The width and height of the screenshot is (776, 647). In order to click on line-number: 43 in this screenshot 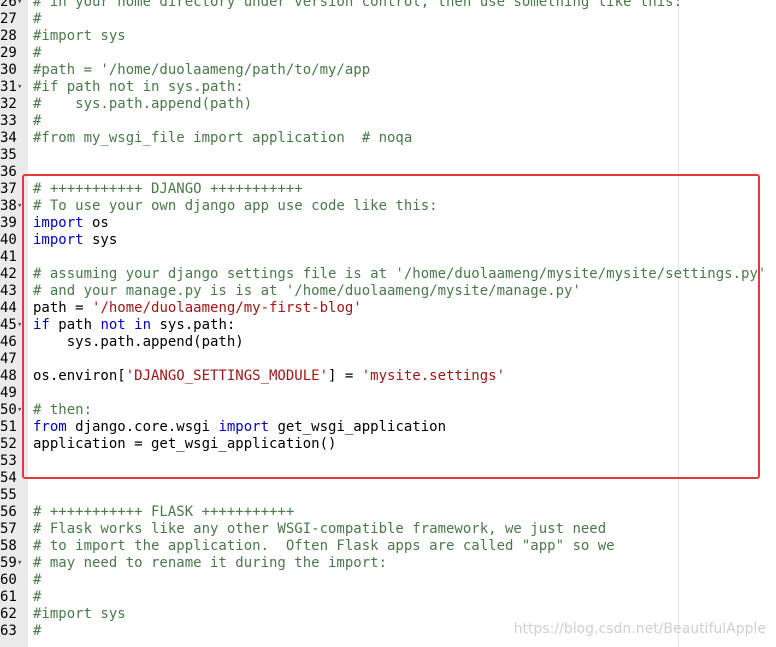, I will do `click(8, 291)`.